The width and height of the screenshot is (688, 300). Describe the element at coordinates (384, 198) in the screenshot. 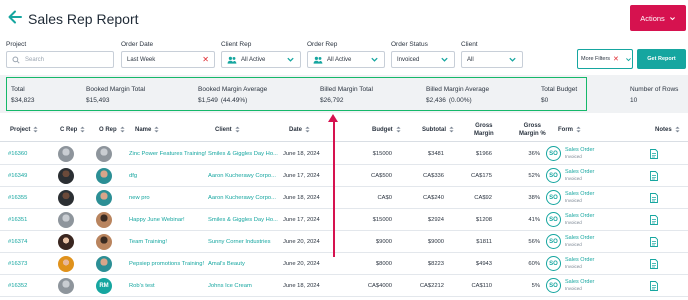

I see `budget-cell: CA$0` at that location.